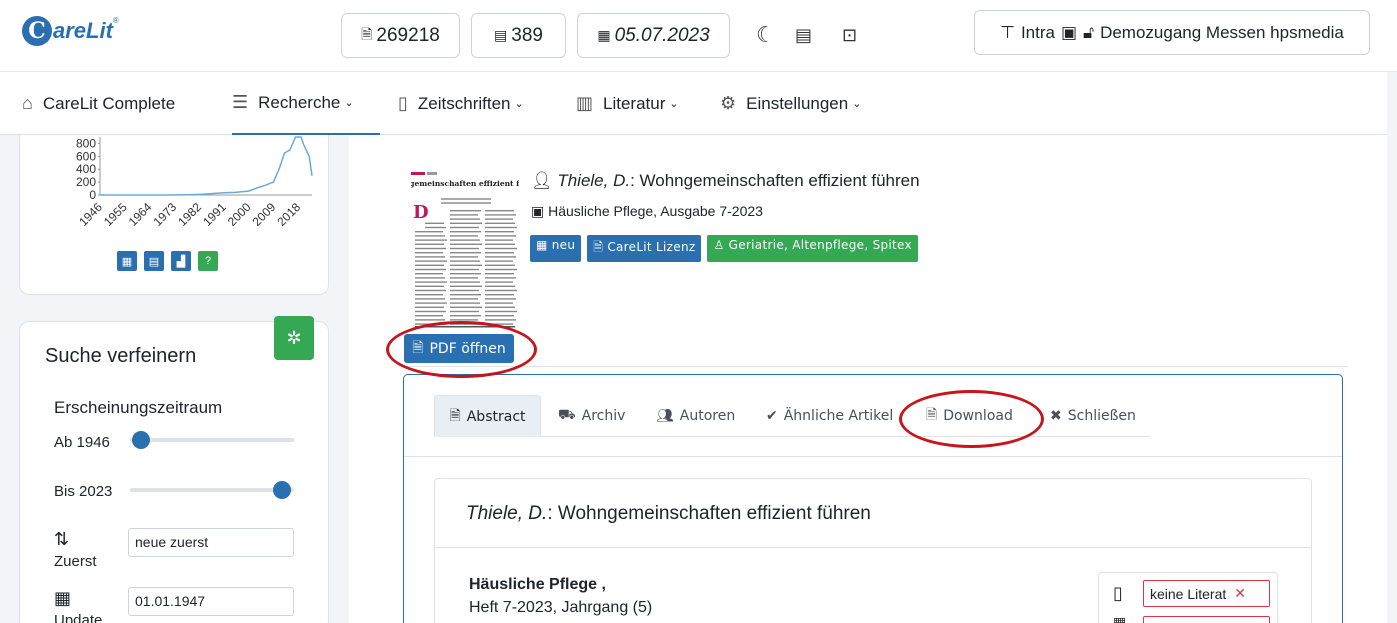 The width and height of the screenshot is (1397, 623). Describe the element at coordinates (189, 214) in the screenshot. I see `x-tick-label: 1982` at that location.